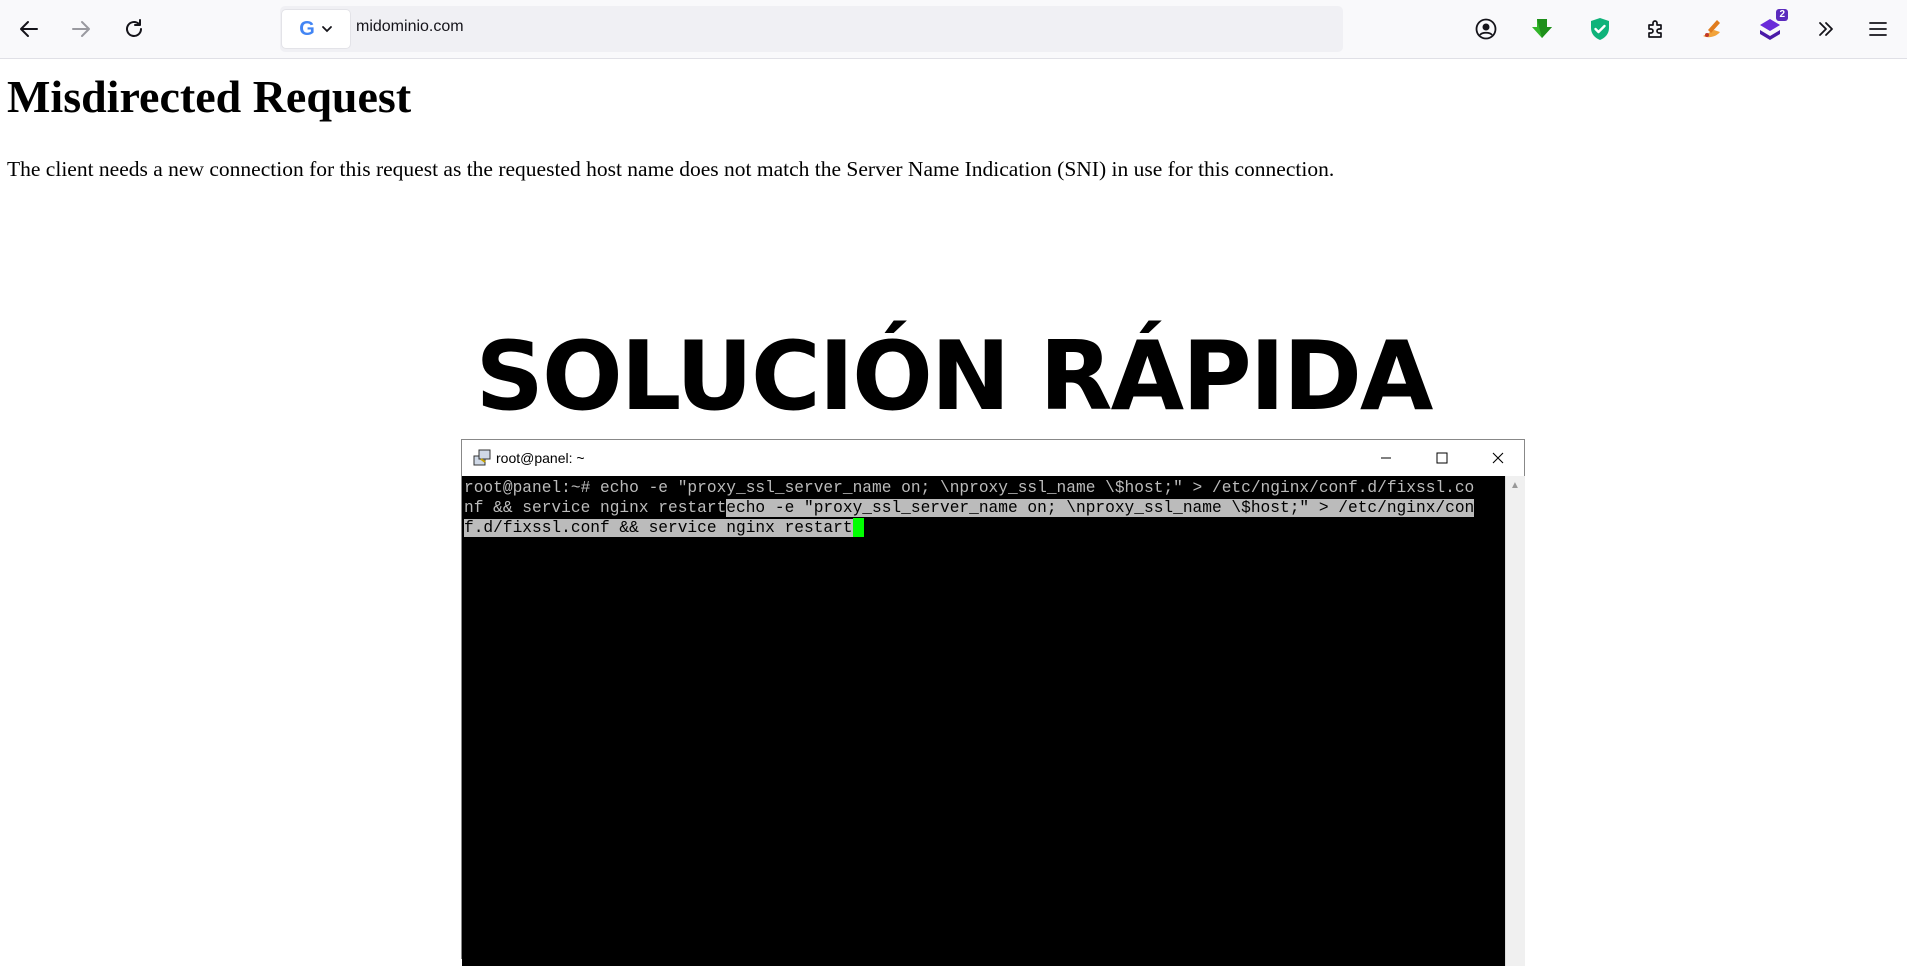 This screenshot has height=966, width=1907. I want to click on terminal-cursor, so click(858, 527).